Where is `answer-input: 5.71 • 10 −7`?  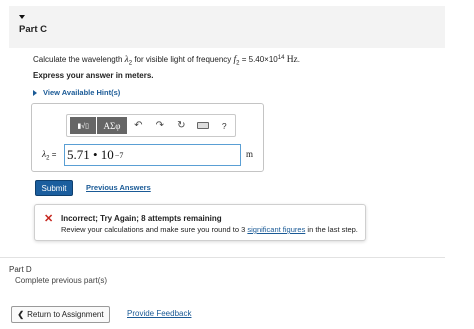 answer-input: 5.71 • 10 −7 is located at coordinates (152, 155).